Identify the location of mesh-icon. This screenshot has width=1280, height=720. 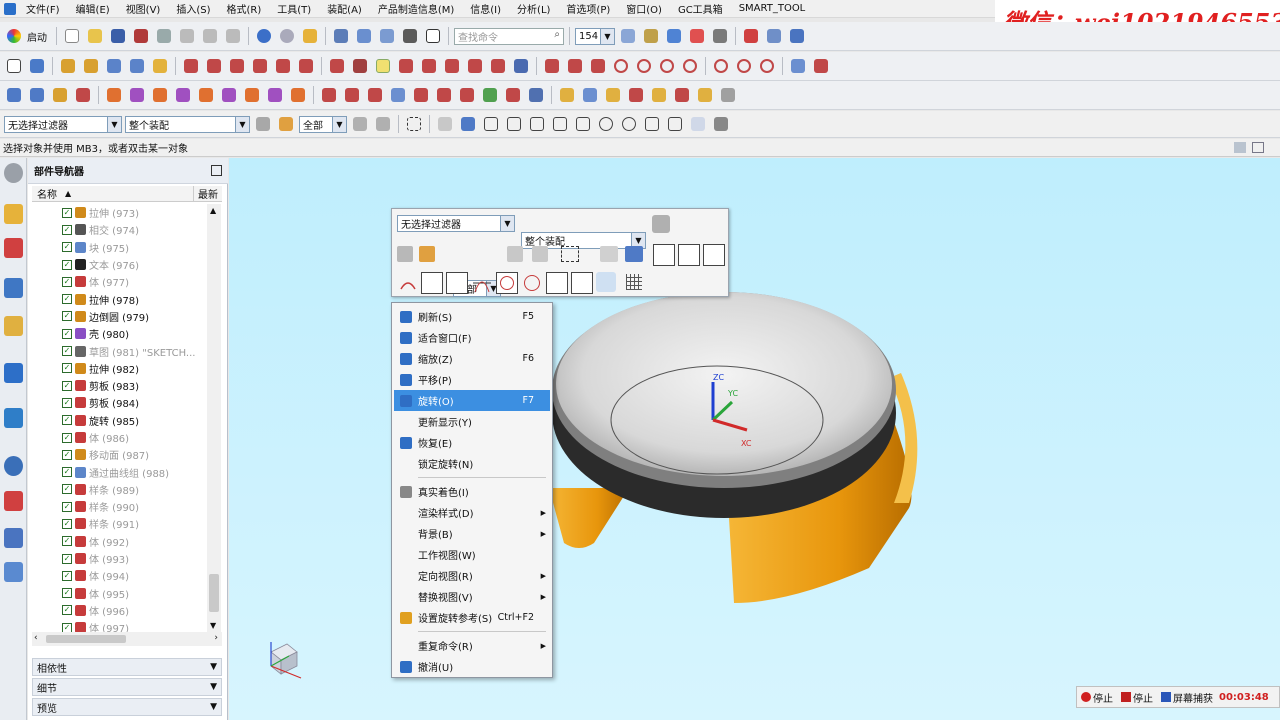
(590, 95).